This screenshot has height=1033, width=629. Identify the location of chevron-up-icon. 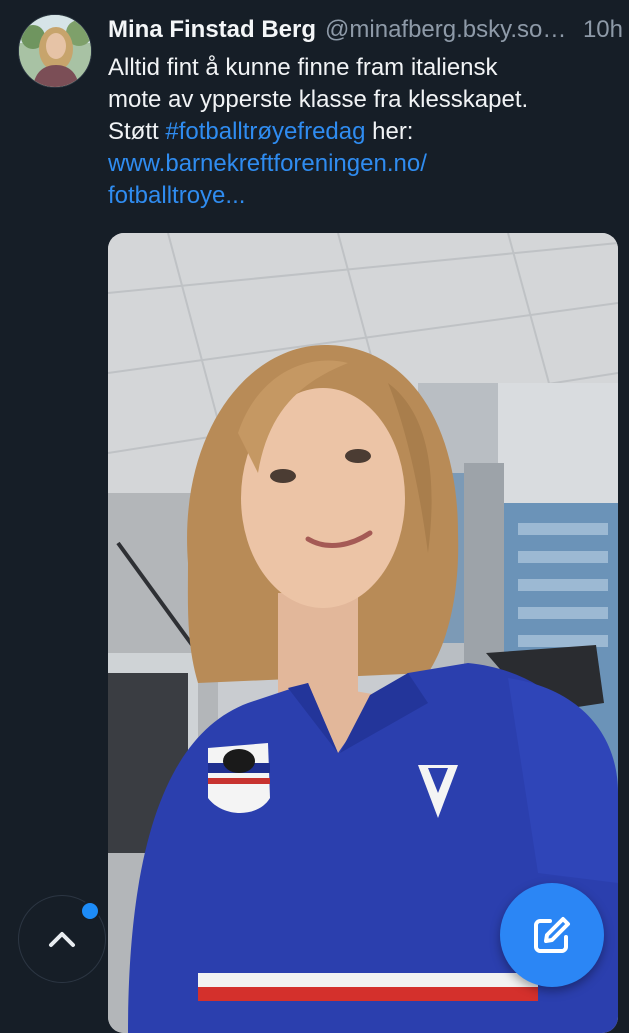
(62, 939).